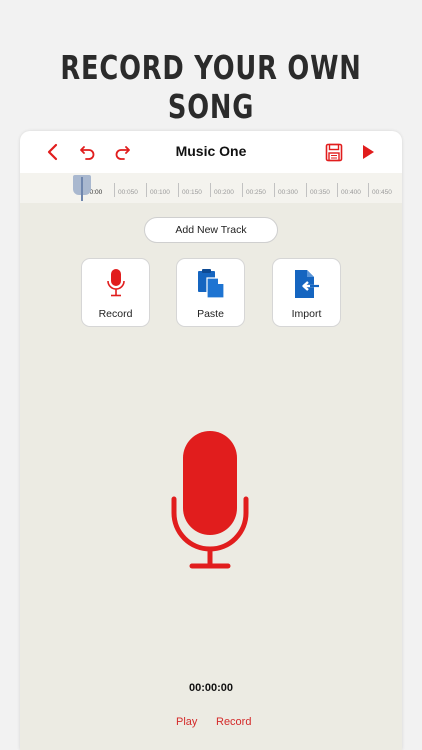 The height and width of the screenshot is (750, 422). What do you see at coordinates (233, 722) in the screenshot?
I see `record-text-button: Record` at bounding box center [233, 722].